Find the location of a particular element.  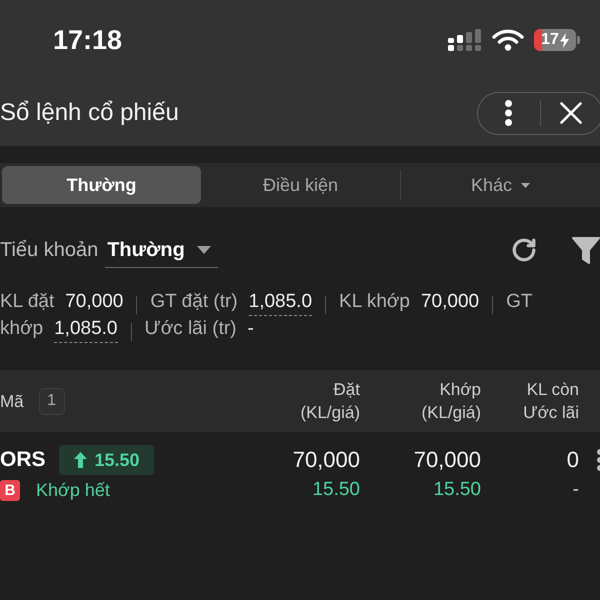

summary-label: Ước lãi (tr) is located at coordinates (190, 329).